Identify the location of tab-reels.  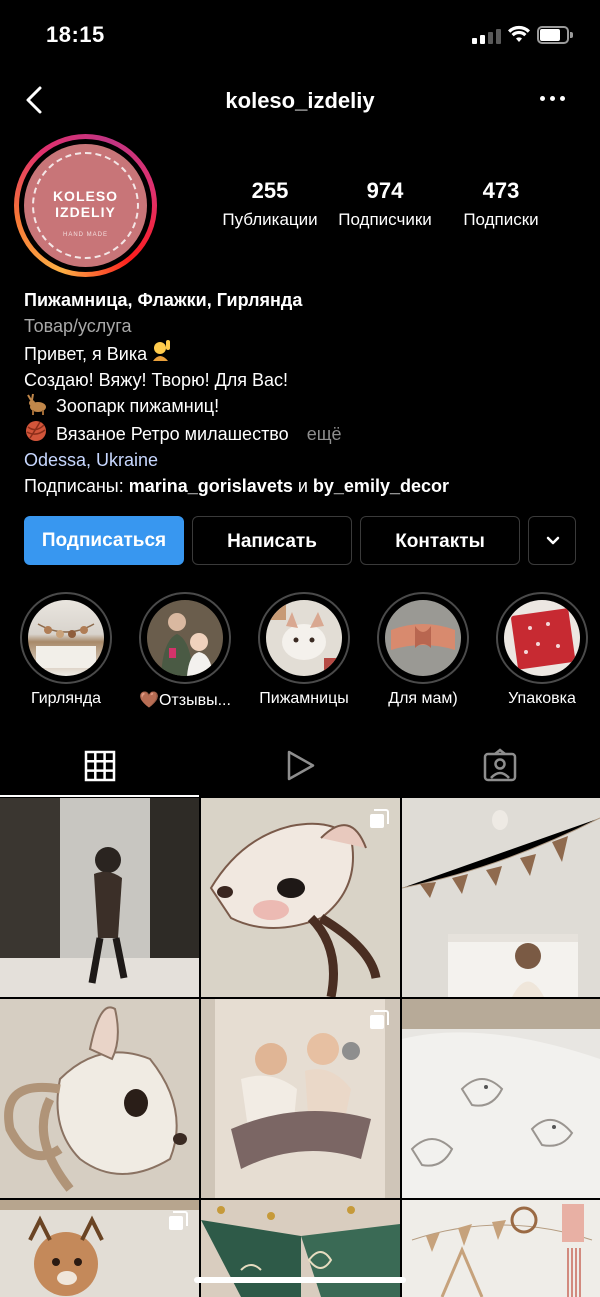
(300, 767).